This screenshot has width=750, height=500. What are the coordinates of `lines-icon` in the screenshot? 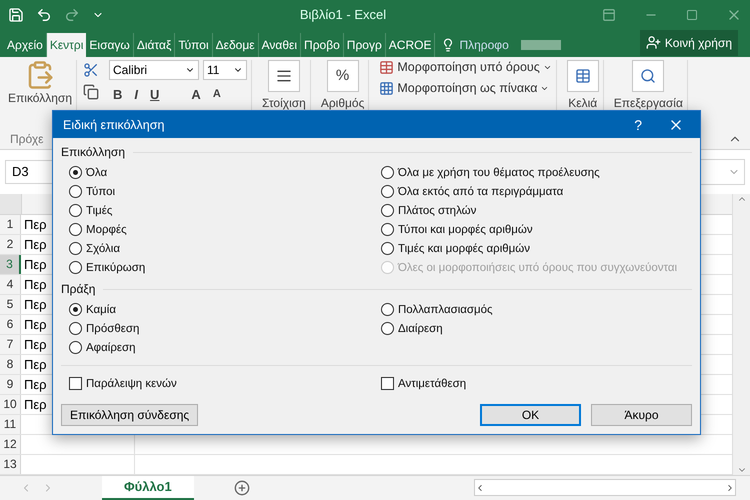 It's located at (284, 76).